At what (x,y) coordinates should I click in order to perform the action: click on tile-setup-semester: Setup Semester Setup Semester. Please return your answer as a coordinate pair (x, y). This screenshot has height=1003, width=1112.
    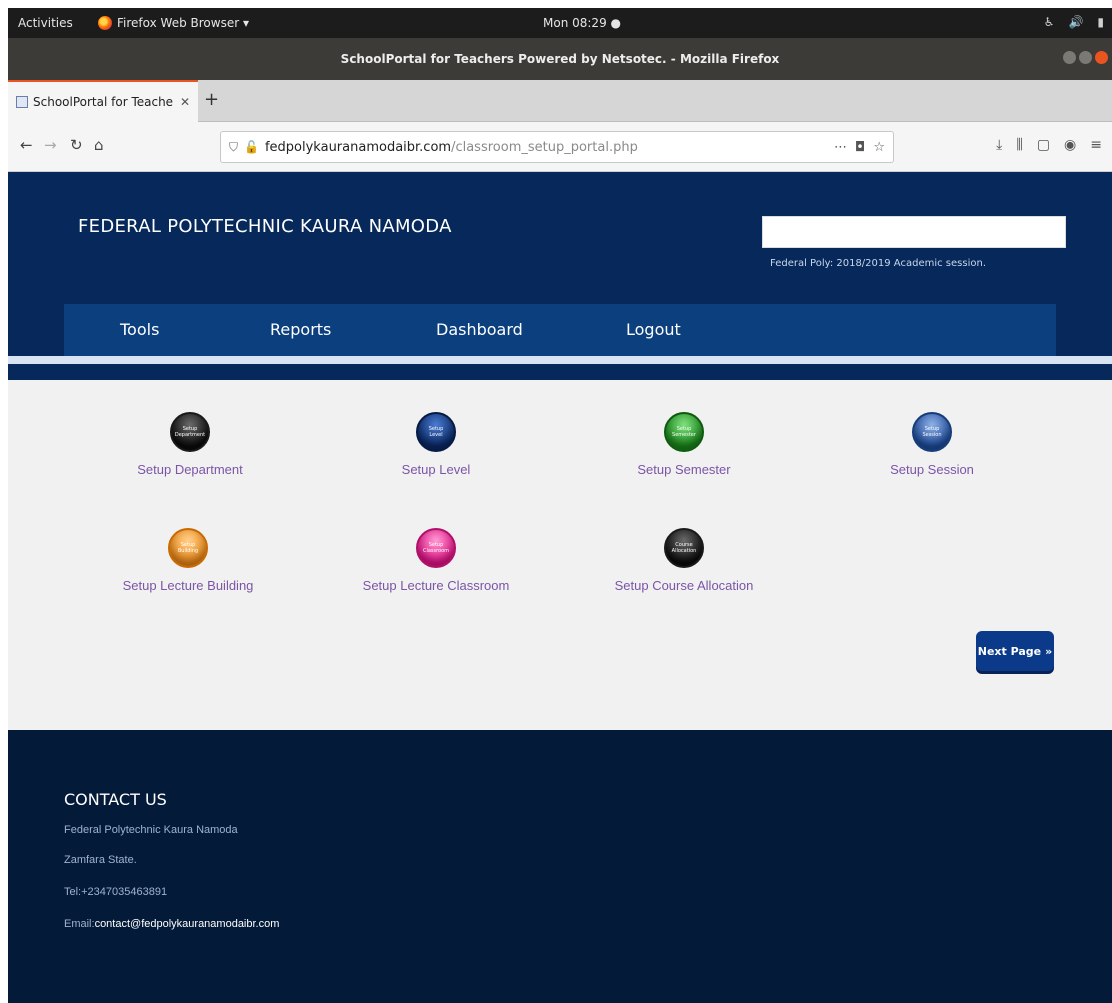
    Looking at the image, I should click on (684, 444).